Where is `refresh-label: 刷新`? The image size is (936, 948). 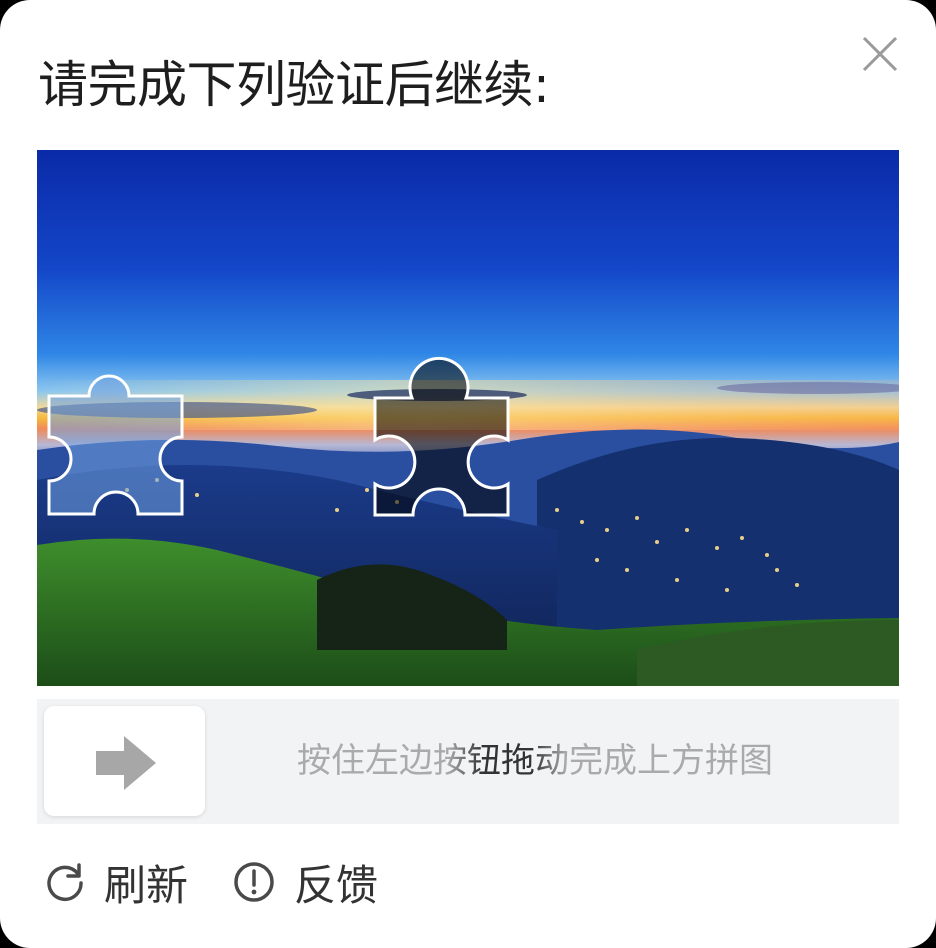
refresh-label: 刷新 is located at coordinates (146, 885).